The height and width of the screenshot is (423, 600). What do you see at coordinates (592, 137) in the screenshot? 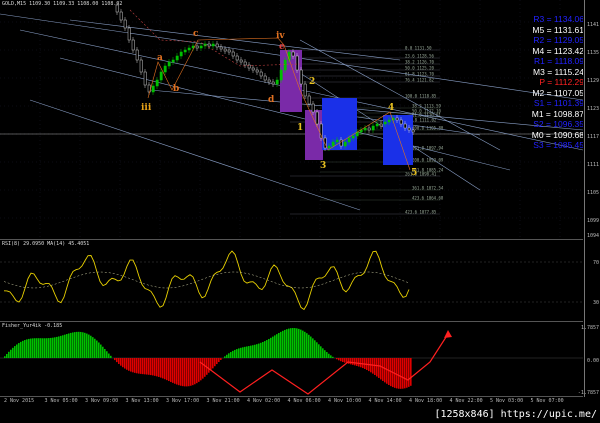
I see `price-tick: 1117` at bounding box center [592, 137].